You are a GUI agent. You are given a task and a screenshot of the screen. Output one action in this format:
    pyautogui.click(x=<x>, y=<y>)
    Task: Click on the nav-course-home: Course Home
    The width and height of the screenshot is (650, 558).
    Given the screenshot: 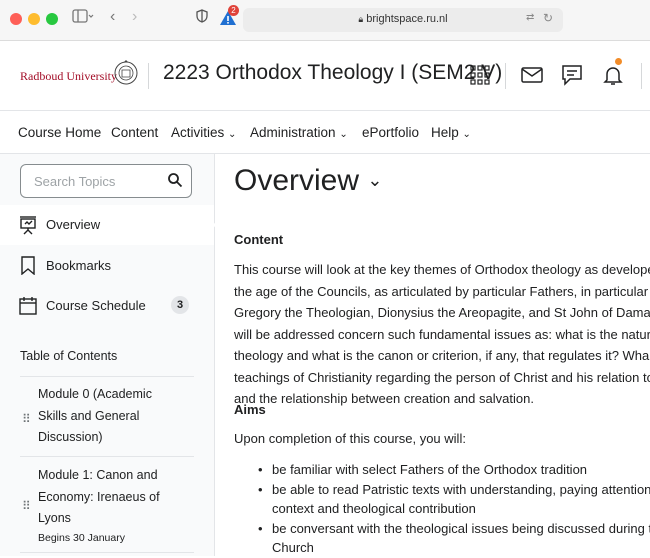 What is the action you would take?
    pyautogui.click(x=59, y=132)
    